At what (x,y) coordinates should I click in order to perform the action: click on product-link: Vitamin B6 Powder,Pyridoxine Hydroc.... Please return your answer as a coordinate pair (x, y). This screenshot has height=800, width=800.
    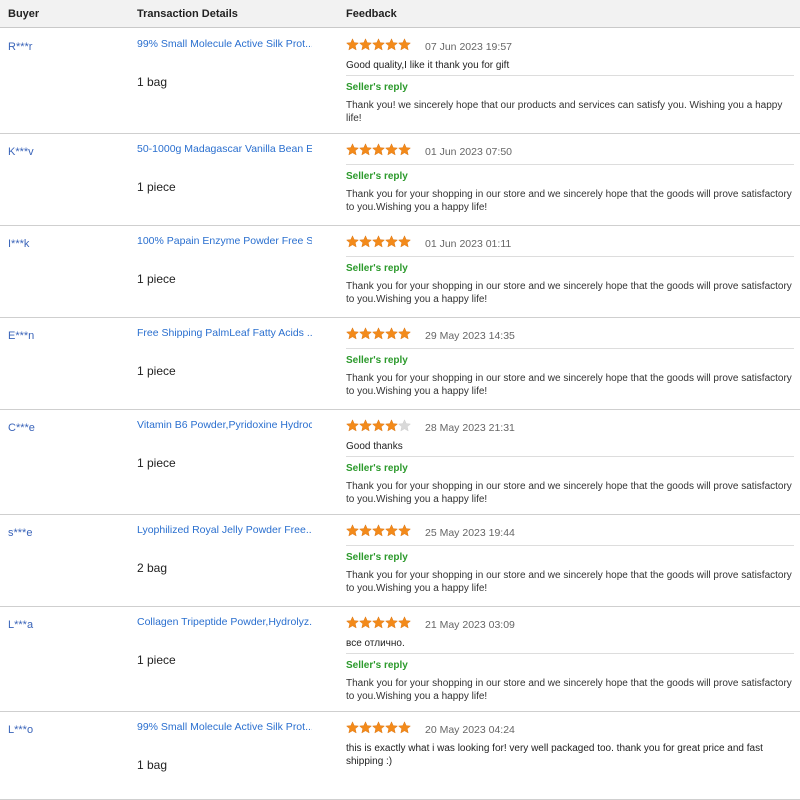
    Looking at the image, I should click on (224, 425).